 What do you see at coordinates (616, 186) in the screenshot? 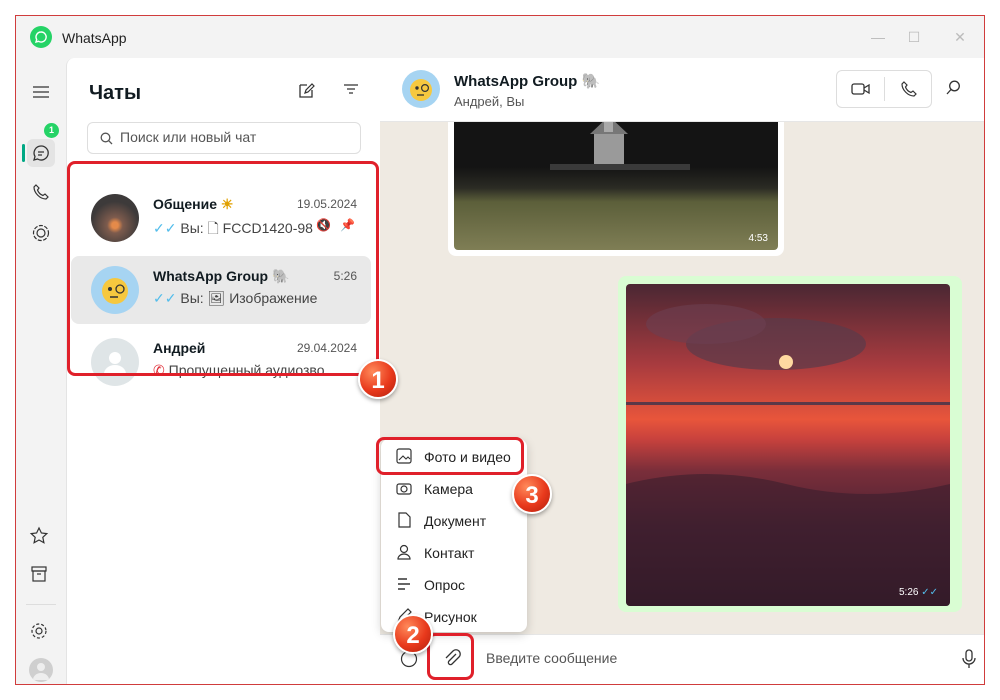
I see `church-image: 4:53` at bounding box center [616, 186].